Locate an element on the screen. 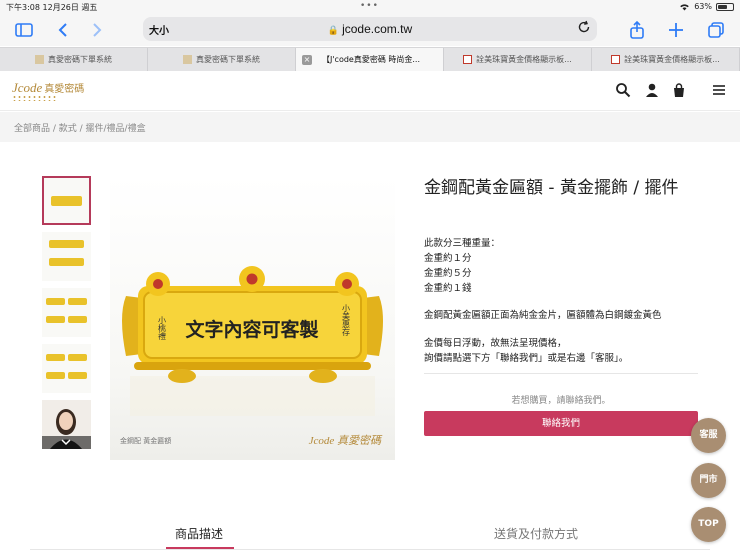  tabs-divider is located at coordinates (370, 549).